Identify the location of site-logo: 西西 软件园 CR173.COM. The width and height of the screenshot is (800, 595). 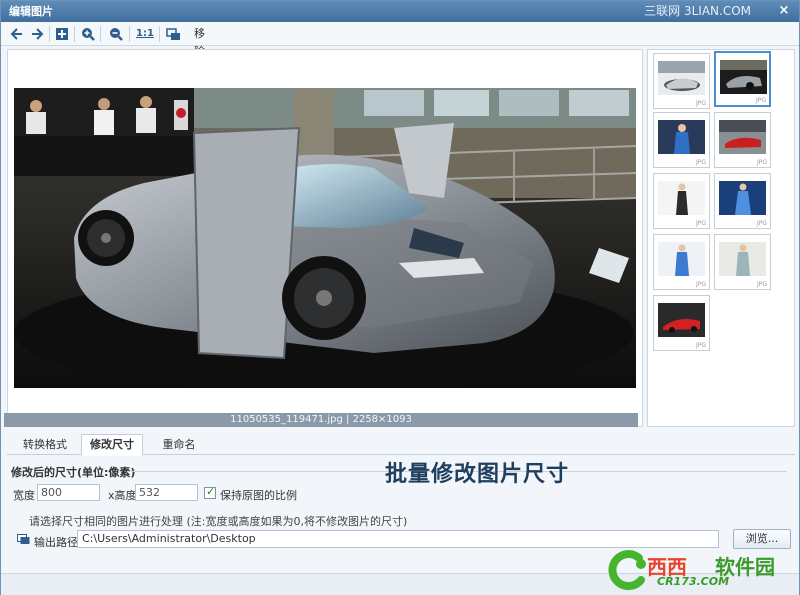
(701, 570).